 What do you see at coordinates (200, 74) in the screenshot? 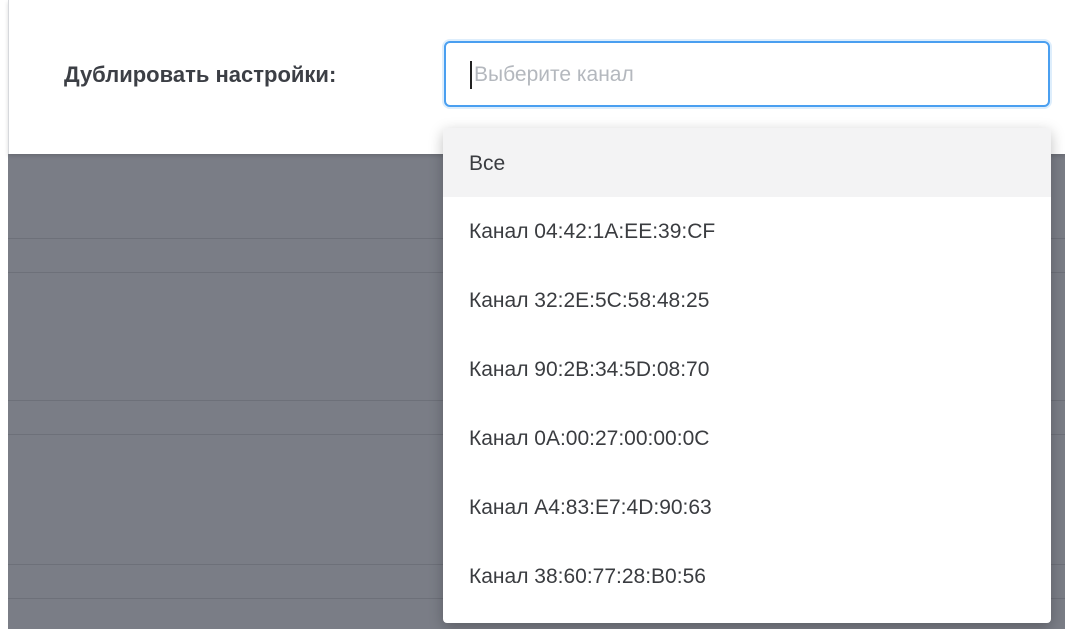
I see `duplicate-settings-label: Дублировать настройки:` at bounding box center [200, 74].